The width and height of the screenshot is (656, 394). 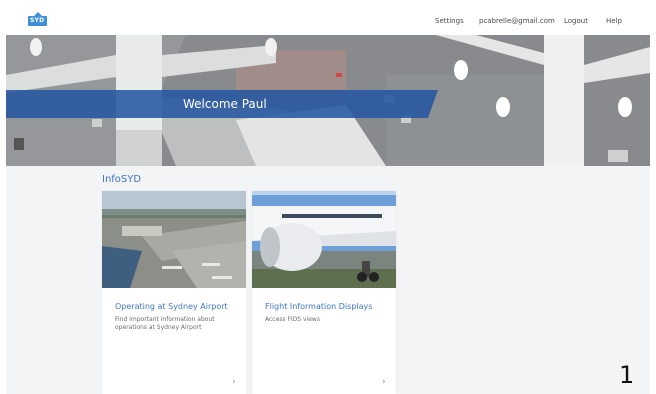 What do you see at coordinates (449, 21) in the screenshot?
I see `nav-settings-link: Settings` at bounding box center [449, 21].